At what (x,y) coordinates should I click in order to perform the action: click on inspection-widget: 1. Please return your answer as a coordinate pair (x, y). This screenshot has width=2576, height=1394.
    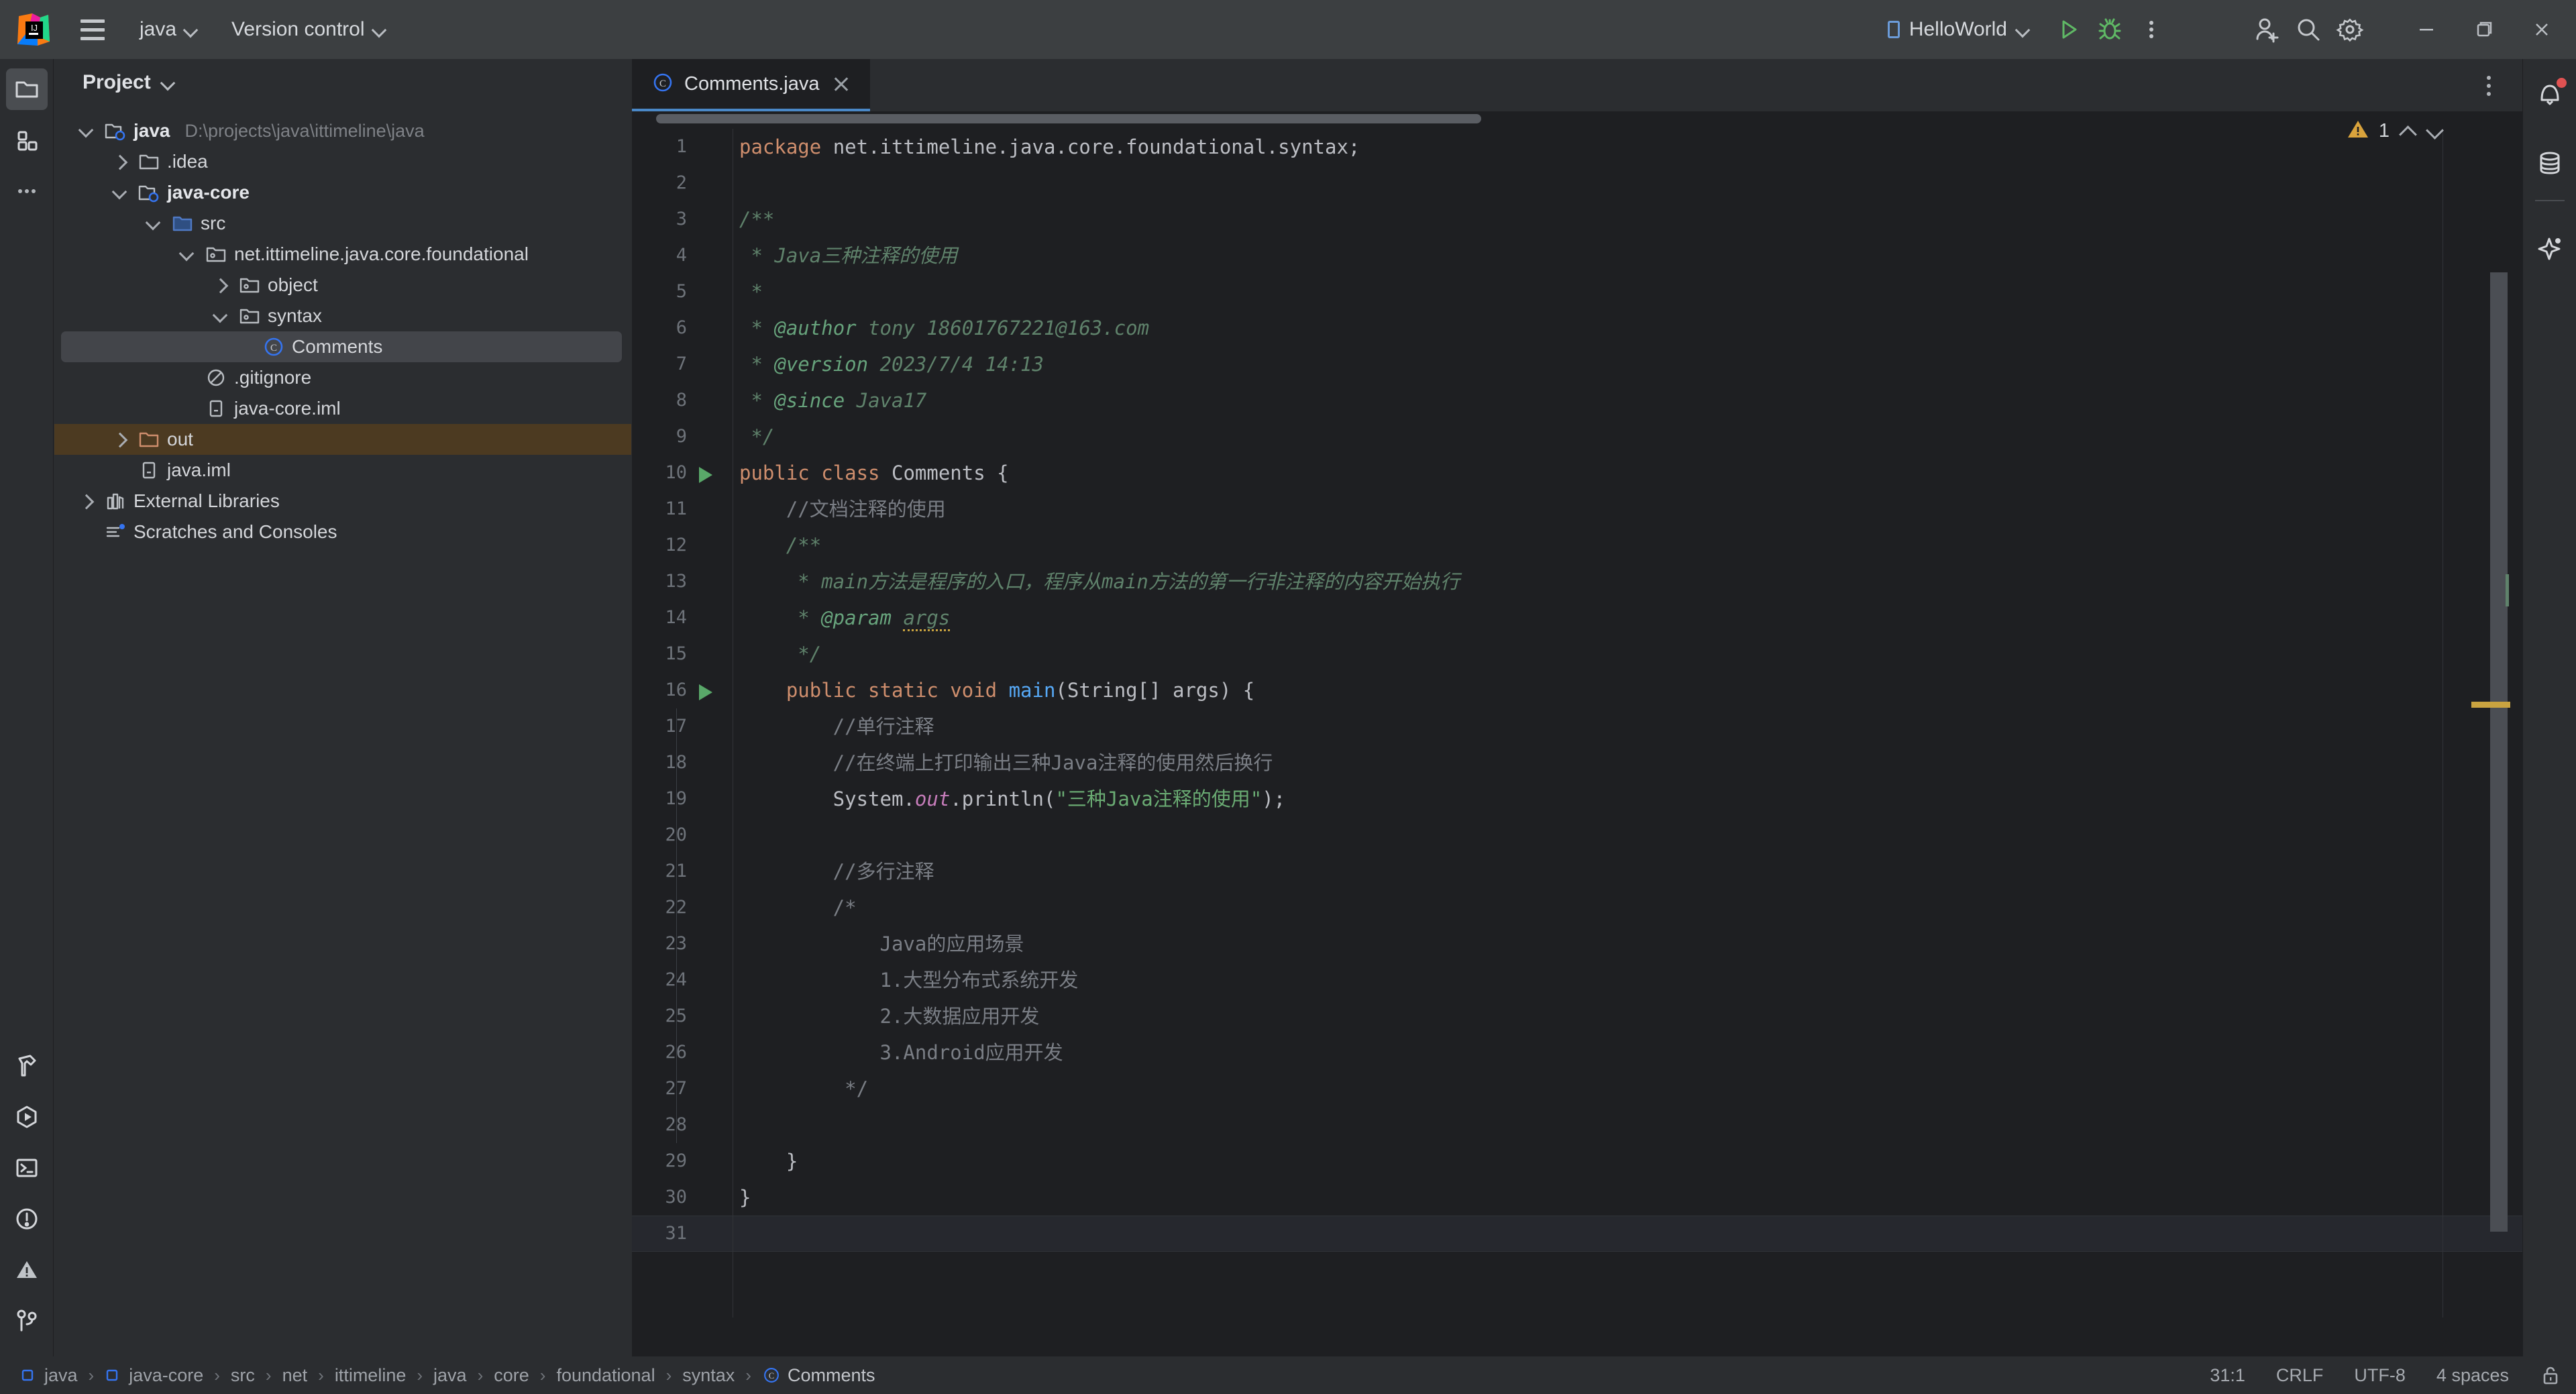
    Looking at the image, I should click on (2395, 131).